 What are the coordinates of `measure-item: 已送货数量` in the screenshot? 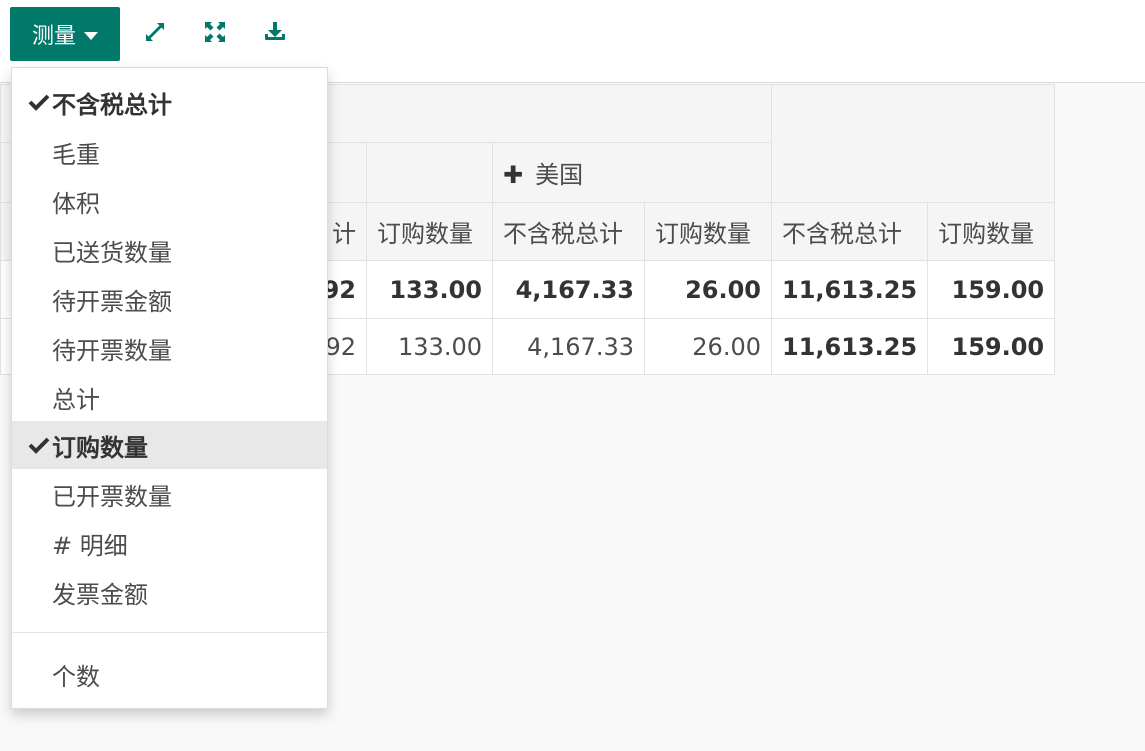 It's located at (169, 250).